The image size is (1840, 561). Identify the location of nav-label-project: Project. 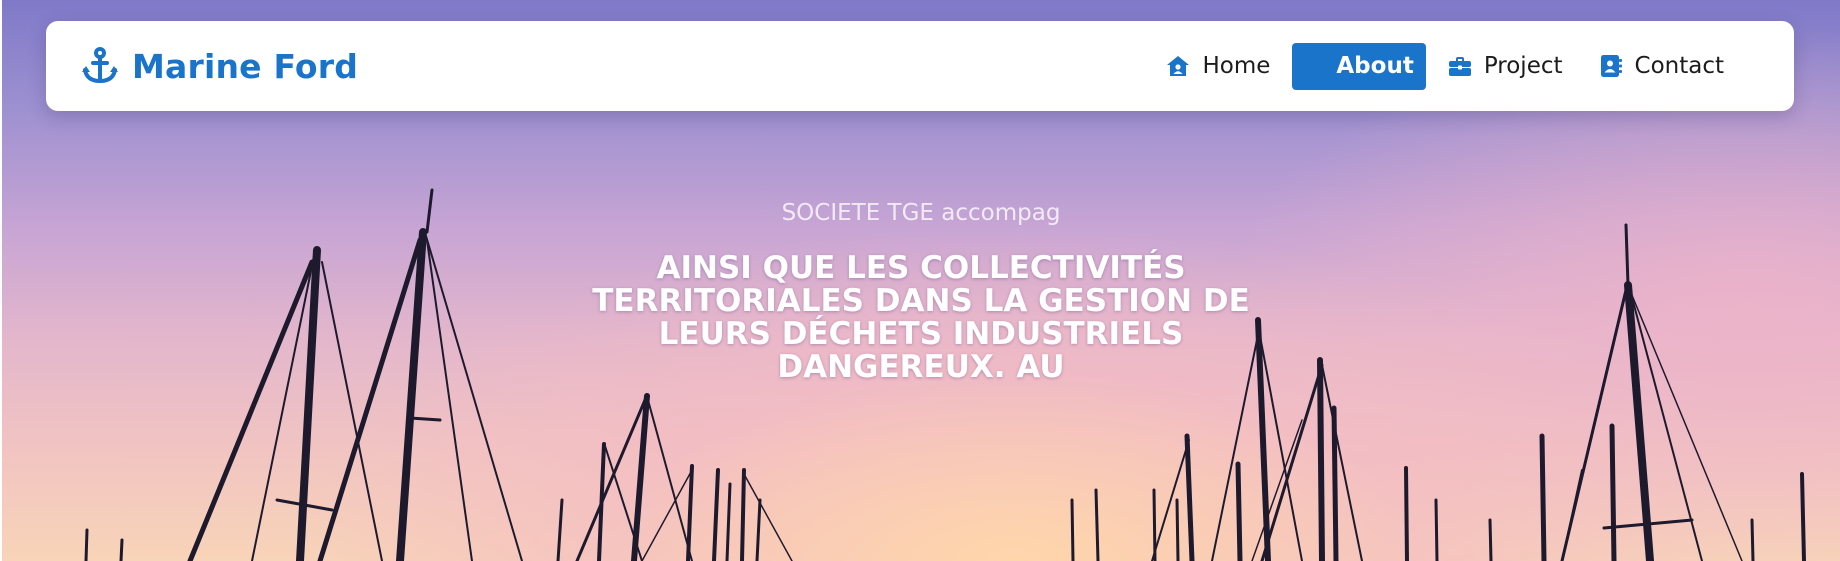
(1523, 66).